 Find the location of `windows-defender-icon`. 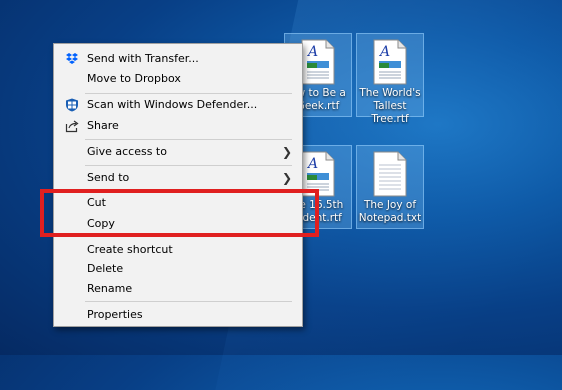

windows-defender-icon is located at coordinates (72, 105).